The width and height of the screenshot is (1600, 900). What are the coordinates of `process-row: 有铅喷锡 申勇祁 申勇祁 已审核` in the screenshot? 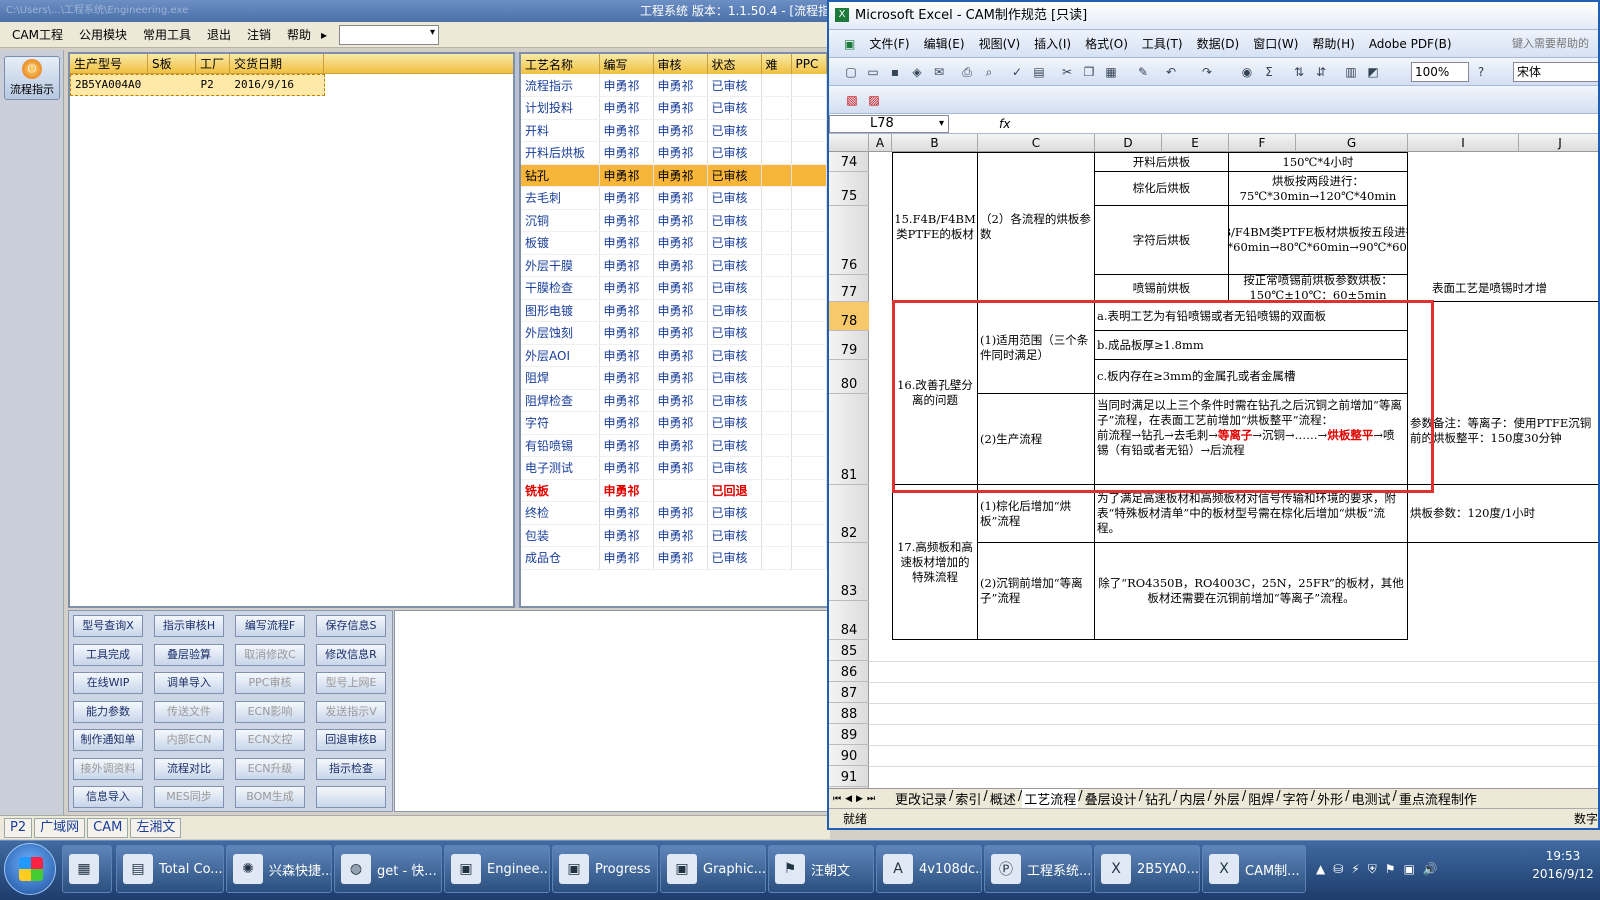 It's located at (674, 445).